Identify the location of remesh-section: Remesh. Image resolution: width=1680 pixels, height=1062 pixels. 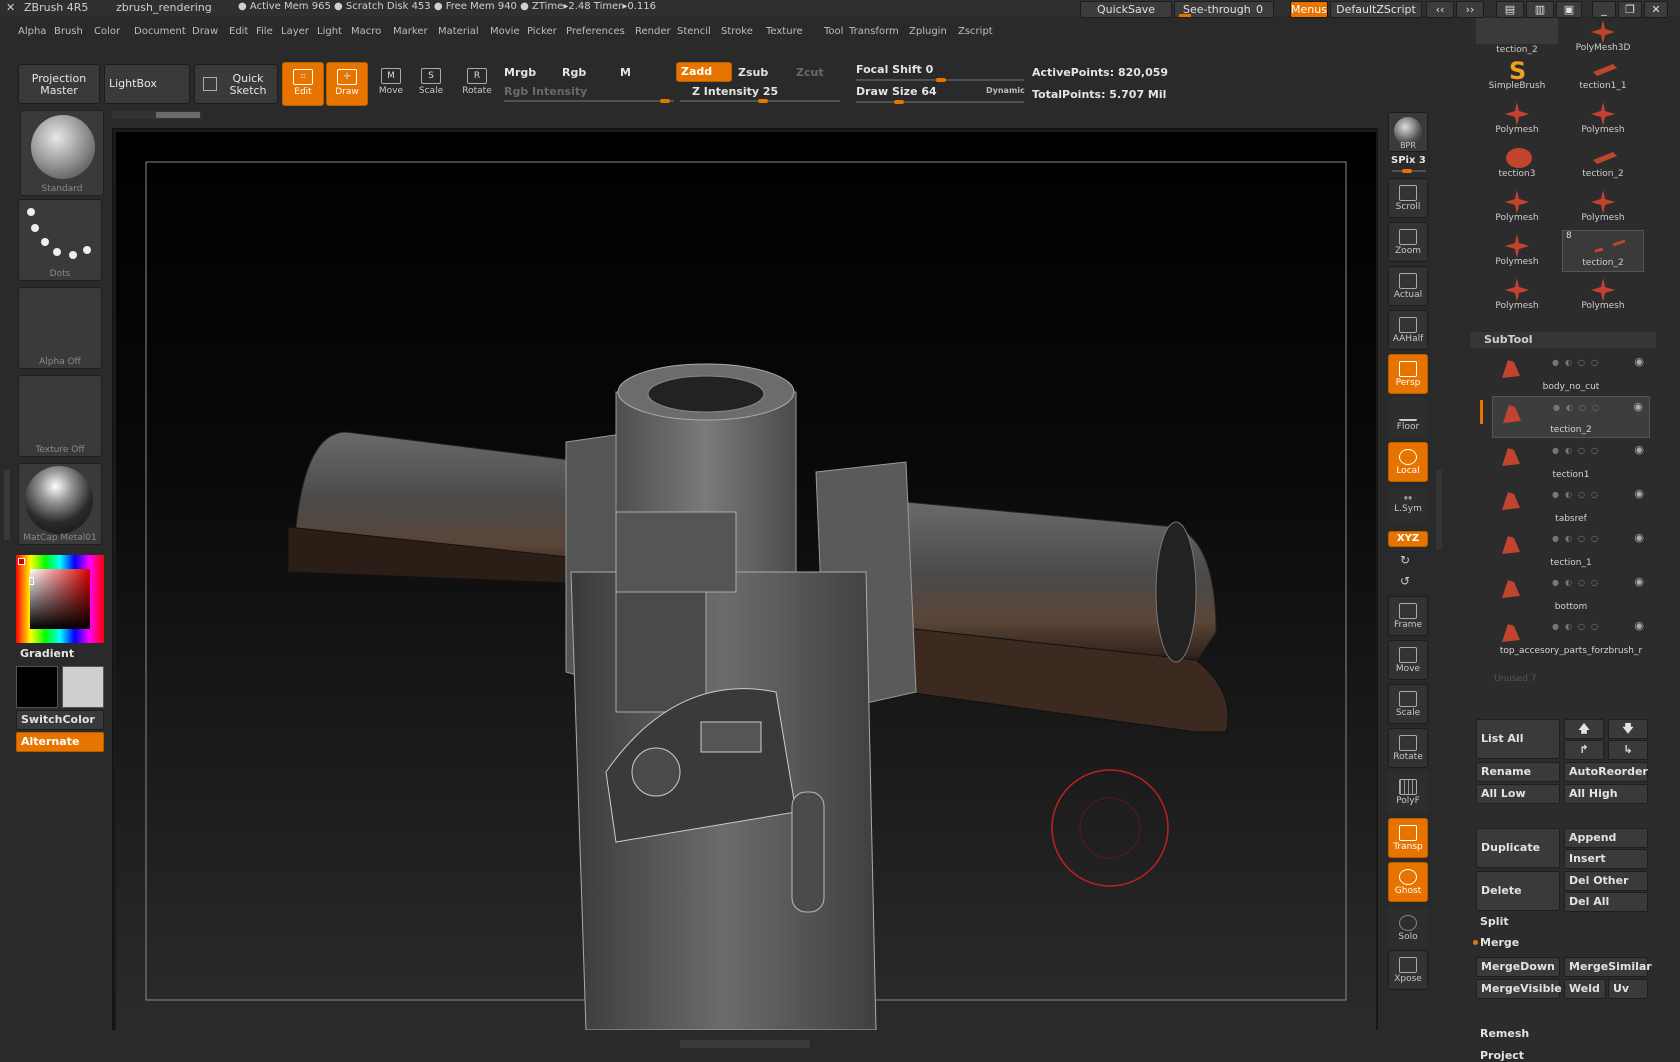
(1504, 1033).